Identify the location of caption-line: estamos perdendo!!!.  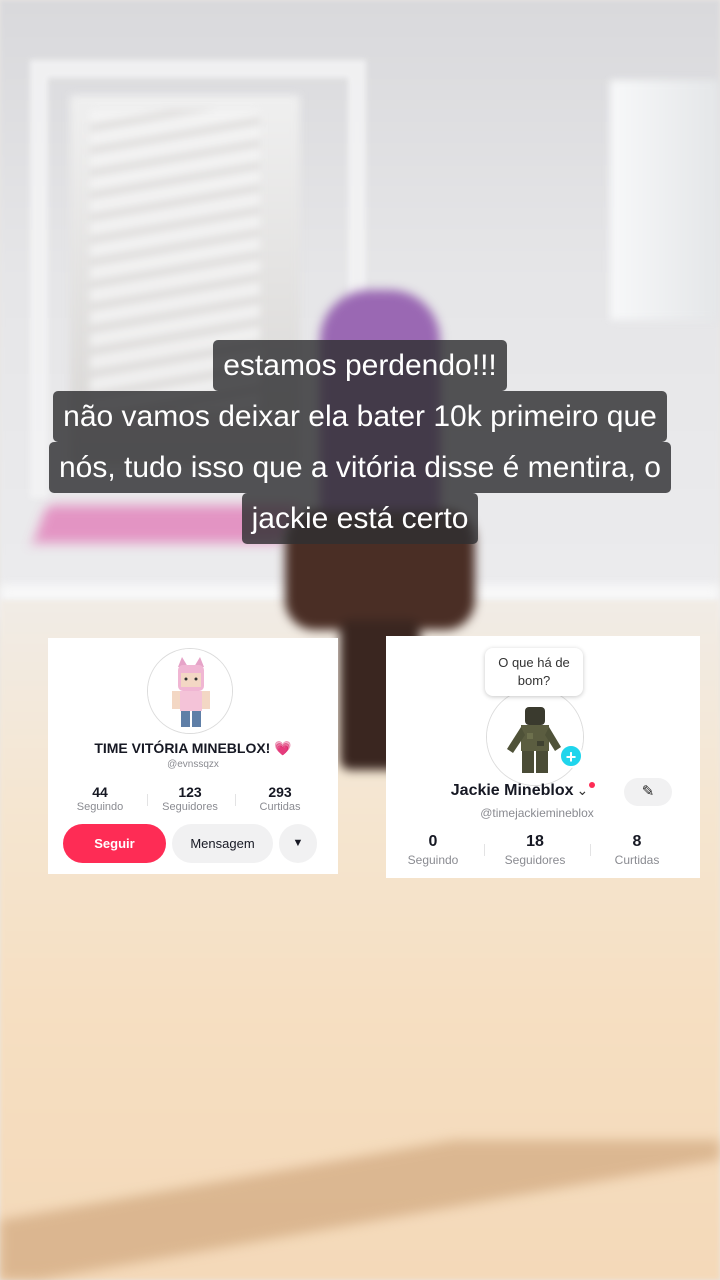
(360, 365).